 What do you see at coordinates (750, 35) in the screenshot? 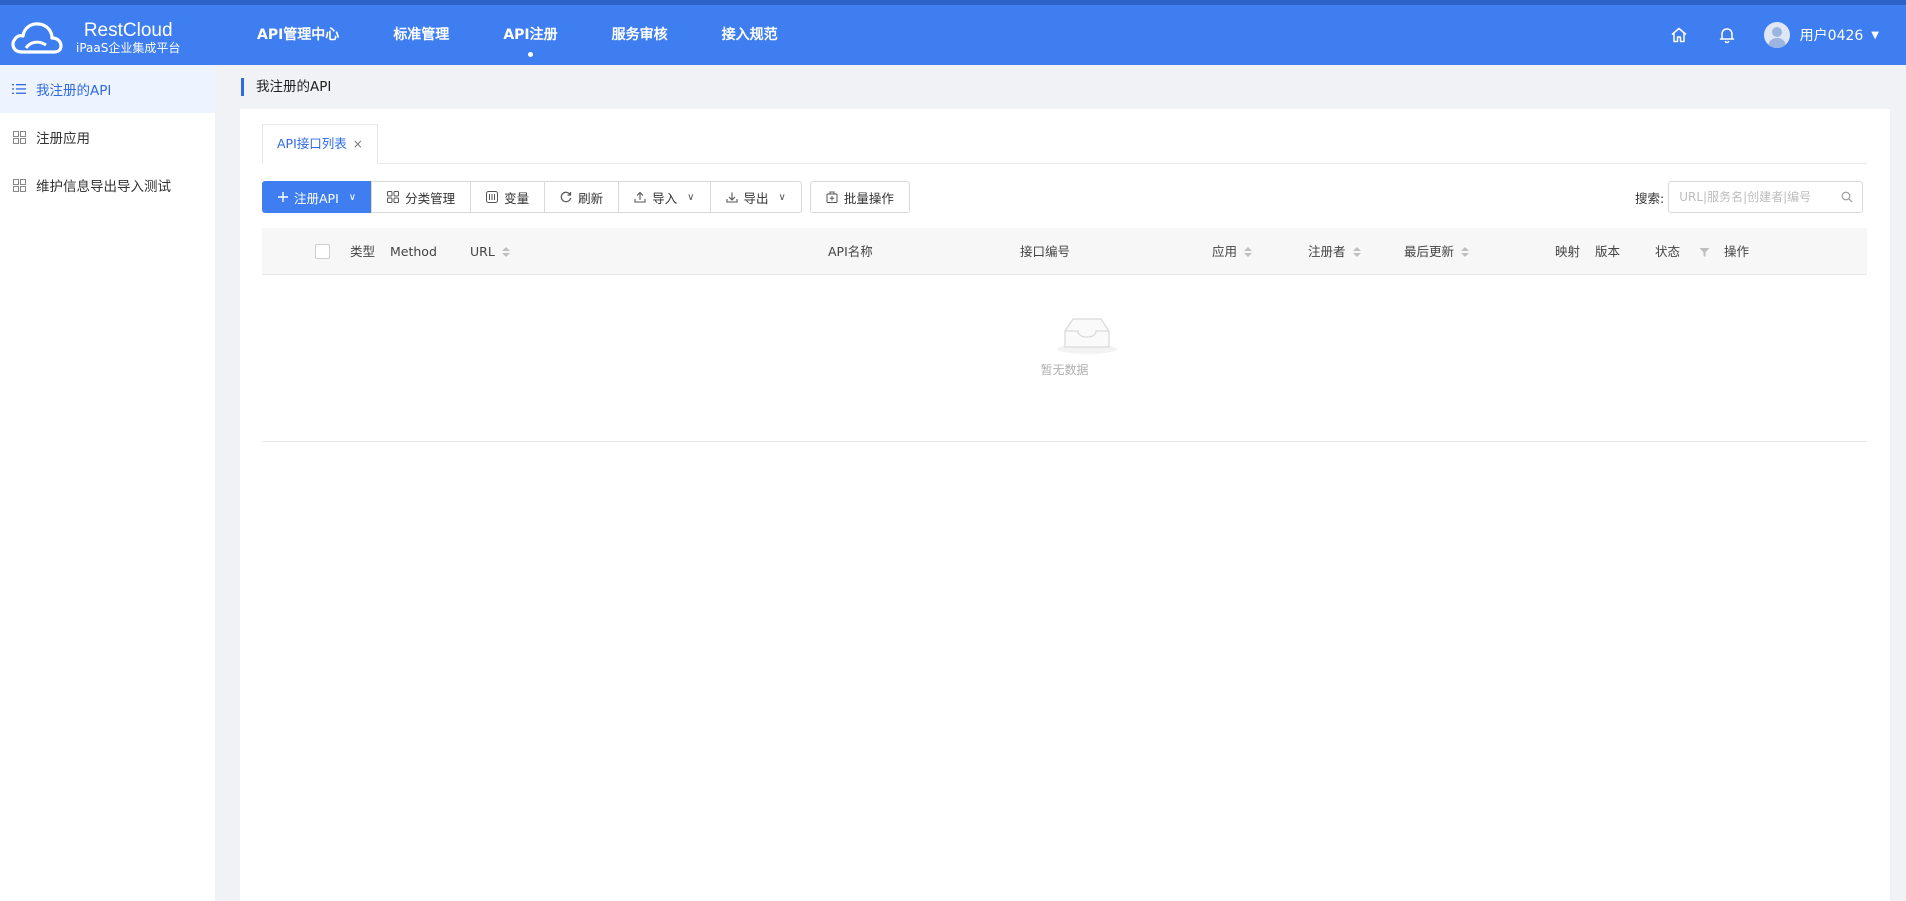
I see `nav-access-spec: 接入规范` at bounding box center [750, 35].